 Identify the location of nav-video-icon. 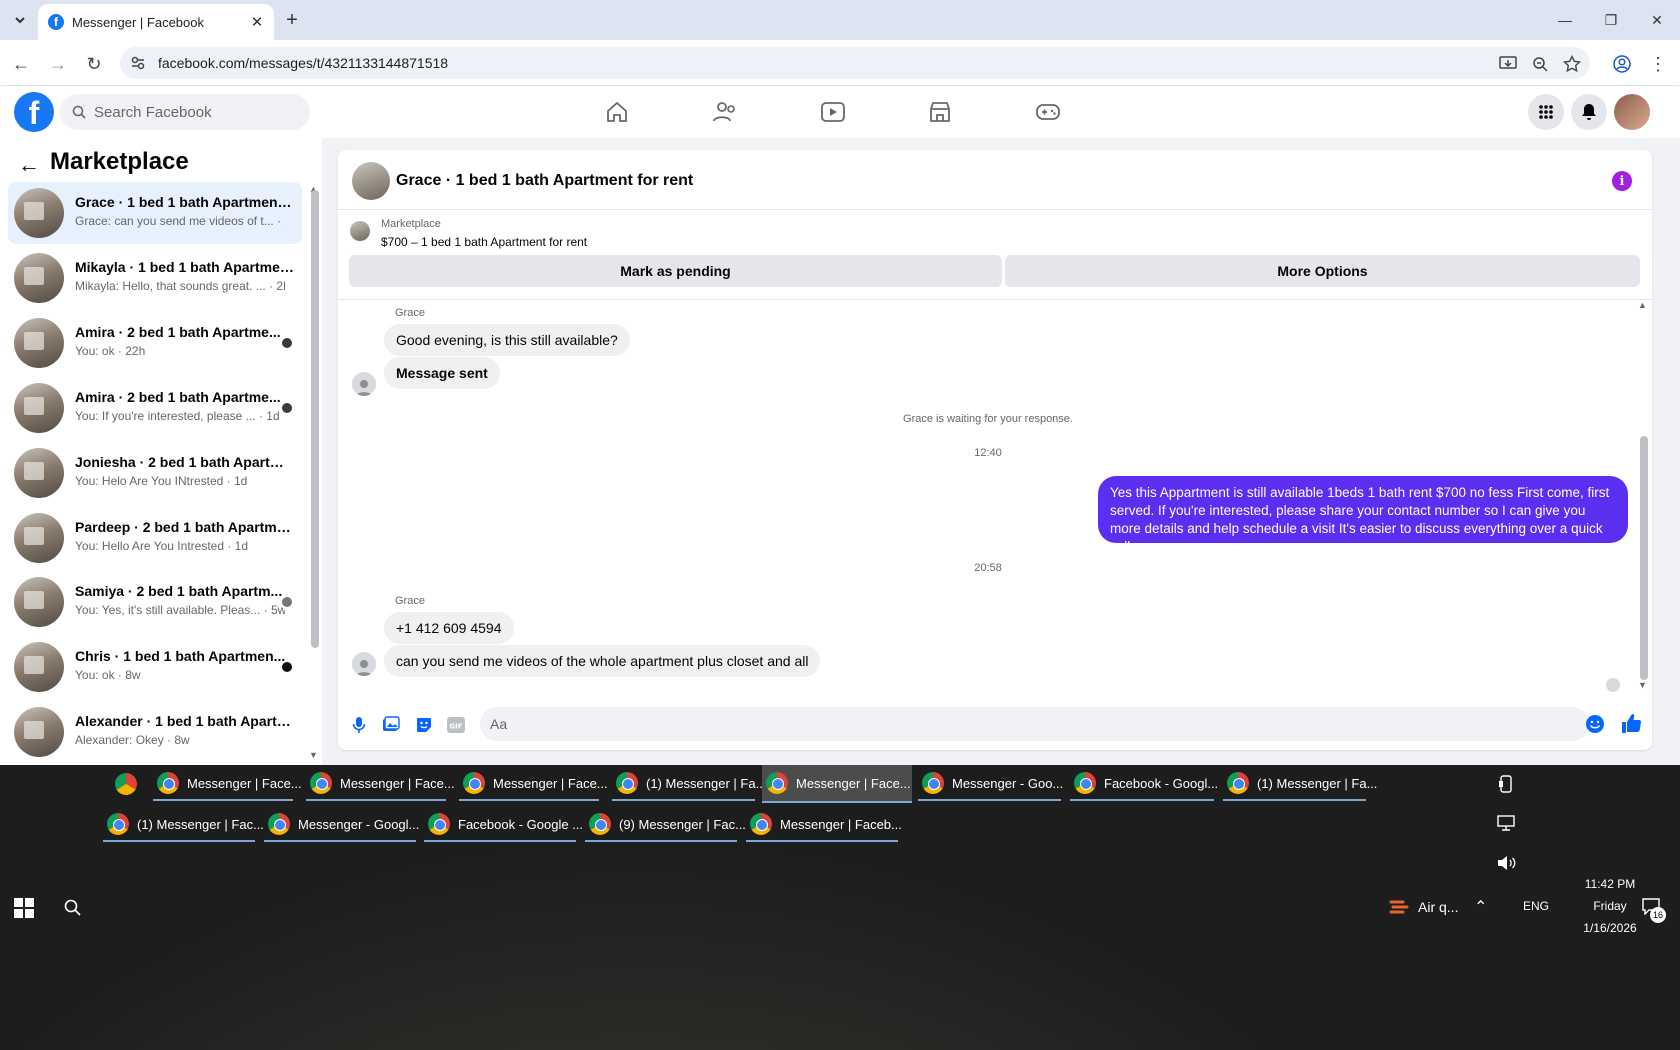
(833, 112).